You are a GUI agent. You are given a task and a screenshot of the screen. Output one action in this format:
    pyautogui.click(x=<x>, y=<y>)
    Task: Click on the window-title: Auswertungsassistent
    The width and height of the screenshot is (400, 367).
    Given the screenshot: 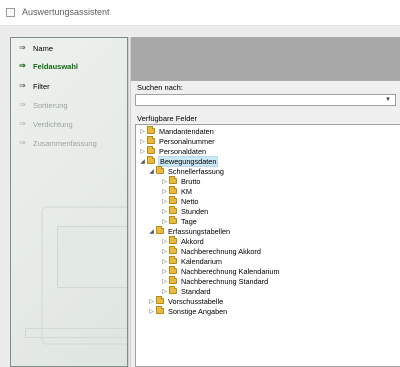 What is the action you would take?
    pyautogui.click(x=66, y=12)
    